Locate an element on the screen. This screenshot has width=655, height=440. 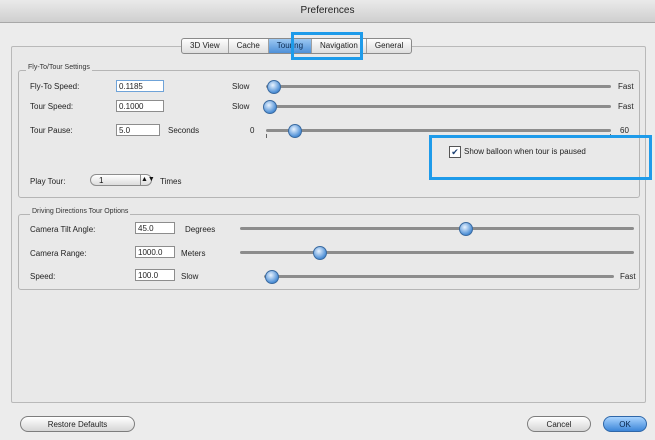
play-tour-value: 1 is located at coordinates (101, 180).